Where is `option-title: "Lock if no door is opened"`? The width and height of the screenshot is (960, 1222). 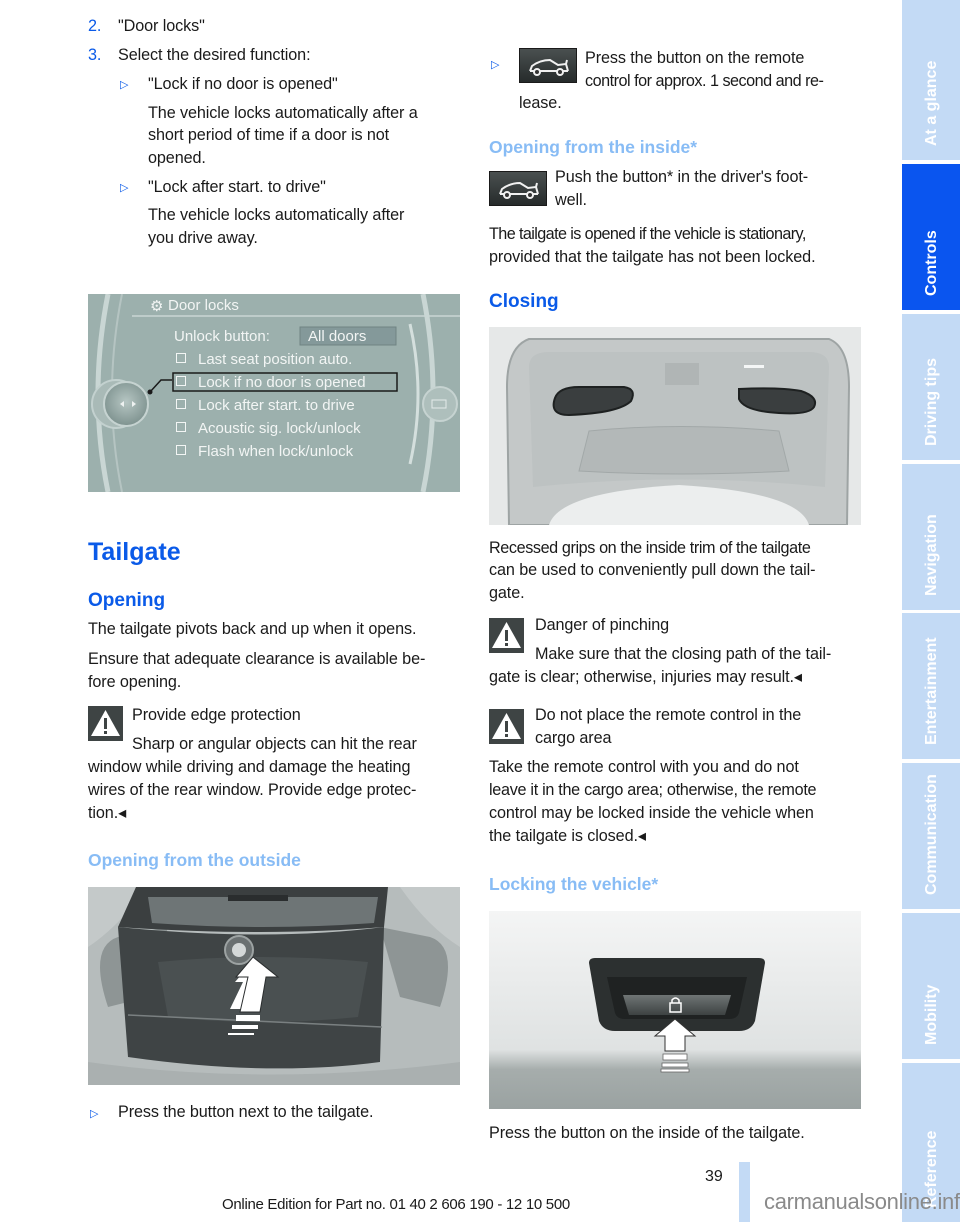 option-title: "Lock if no door is opened" is located at coordinates (243, 84).